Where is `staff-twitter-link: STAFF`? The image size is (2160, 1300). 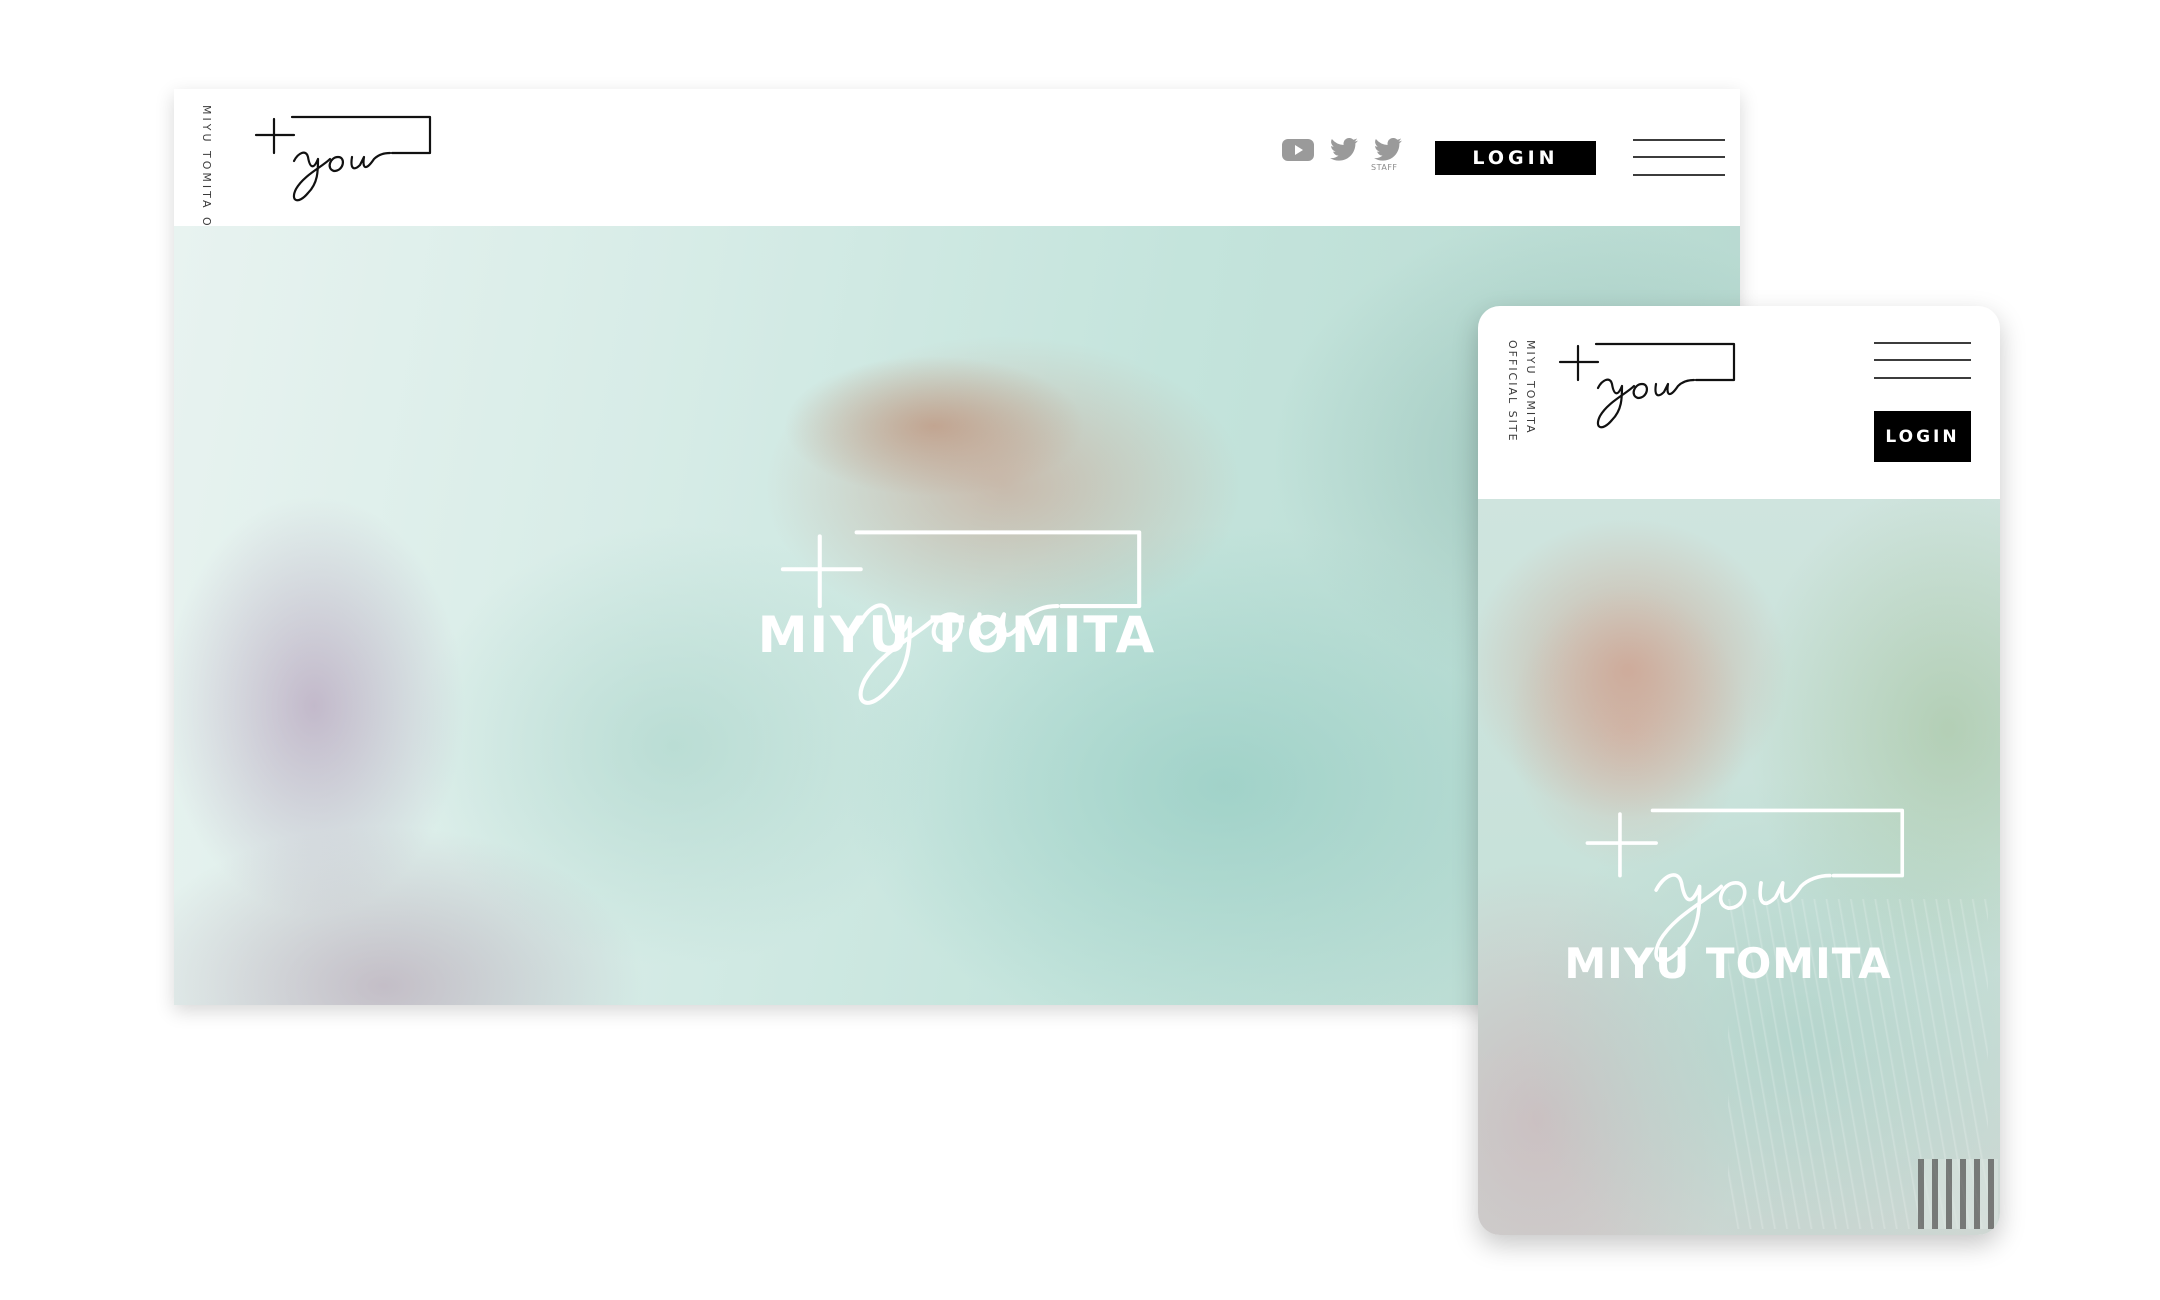
staff-twitter-link: STAFF is located at coordinates (1388, 157).